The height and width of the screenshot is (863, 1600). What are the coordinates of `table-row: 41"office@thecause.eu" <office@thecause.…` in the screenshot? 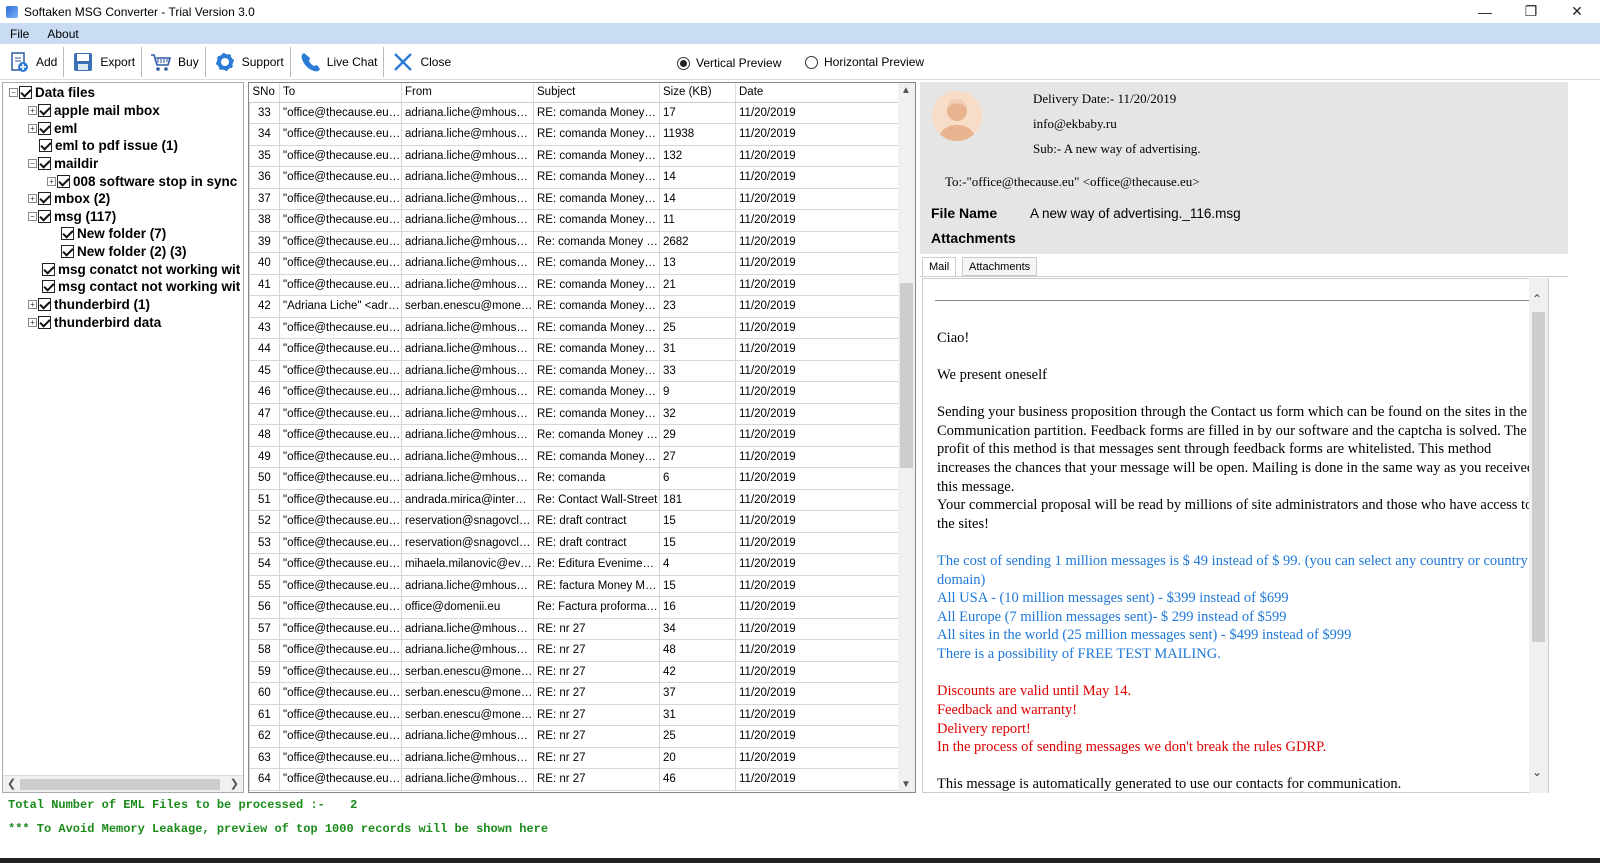 It's located at (574, 284).